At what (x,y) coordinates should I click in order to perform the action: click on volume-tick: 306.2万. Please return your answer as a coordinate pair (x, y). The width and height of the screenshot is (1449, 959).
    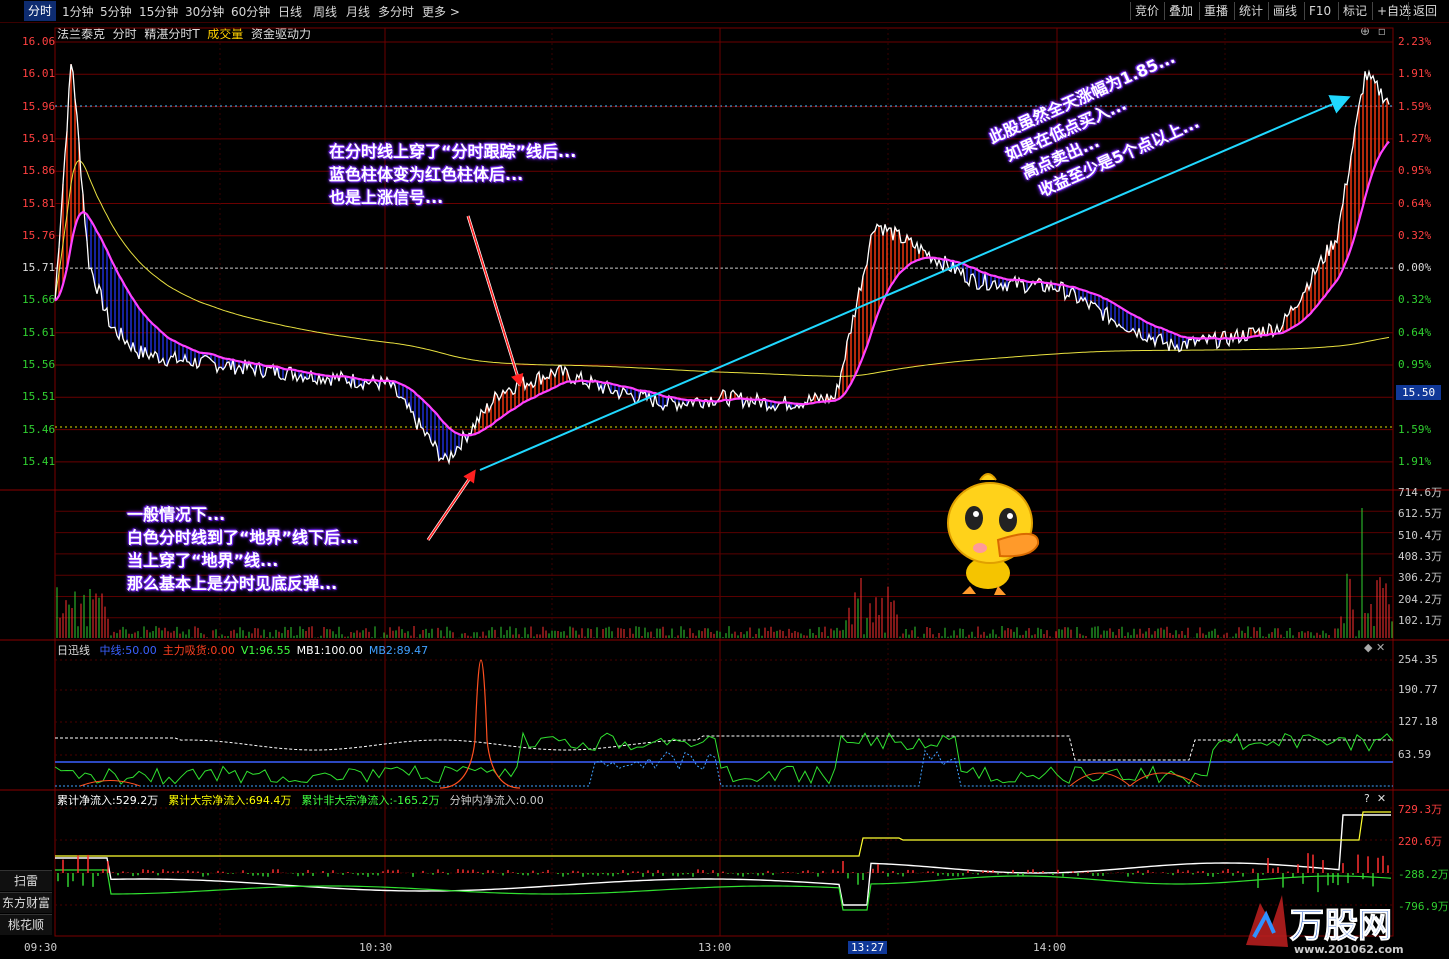
    Looking at the image, I should click on (1420, 578).